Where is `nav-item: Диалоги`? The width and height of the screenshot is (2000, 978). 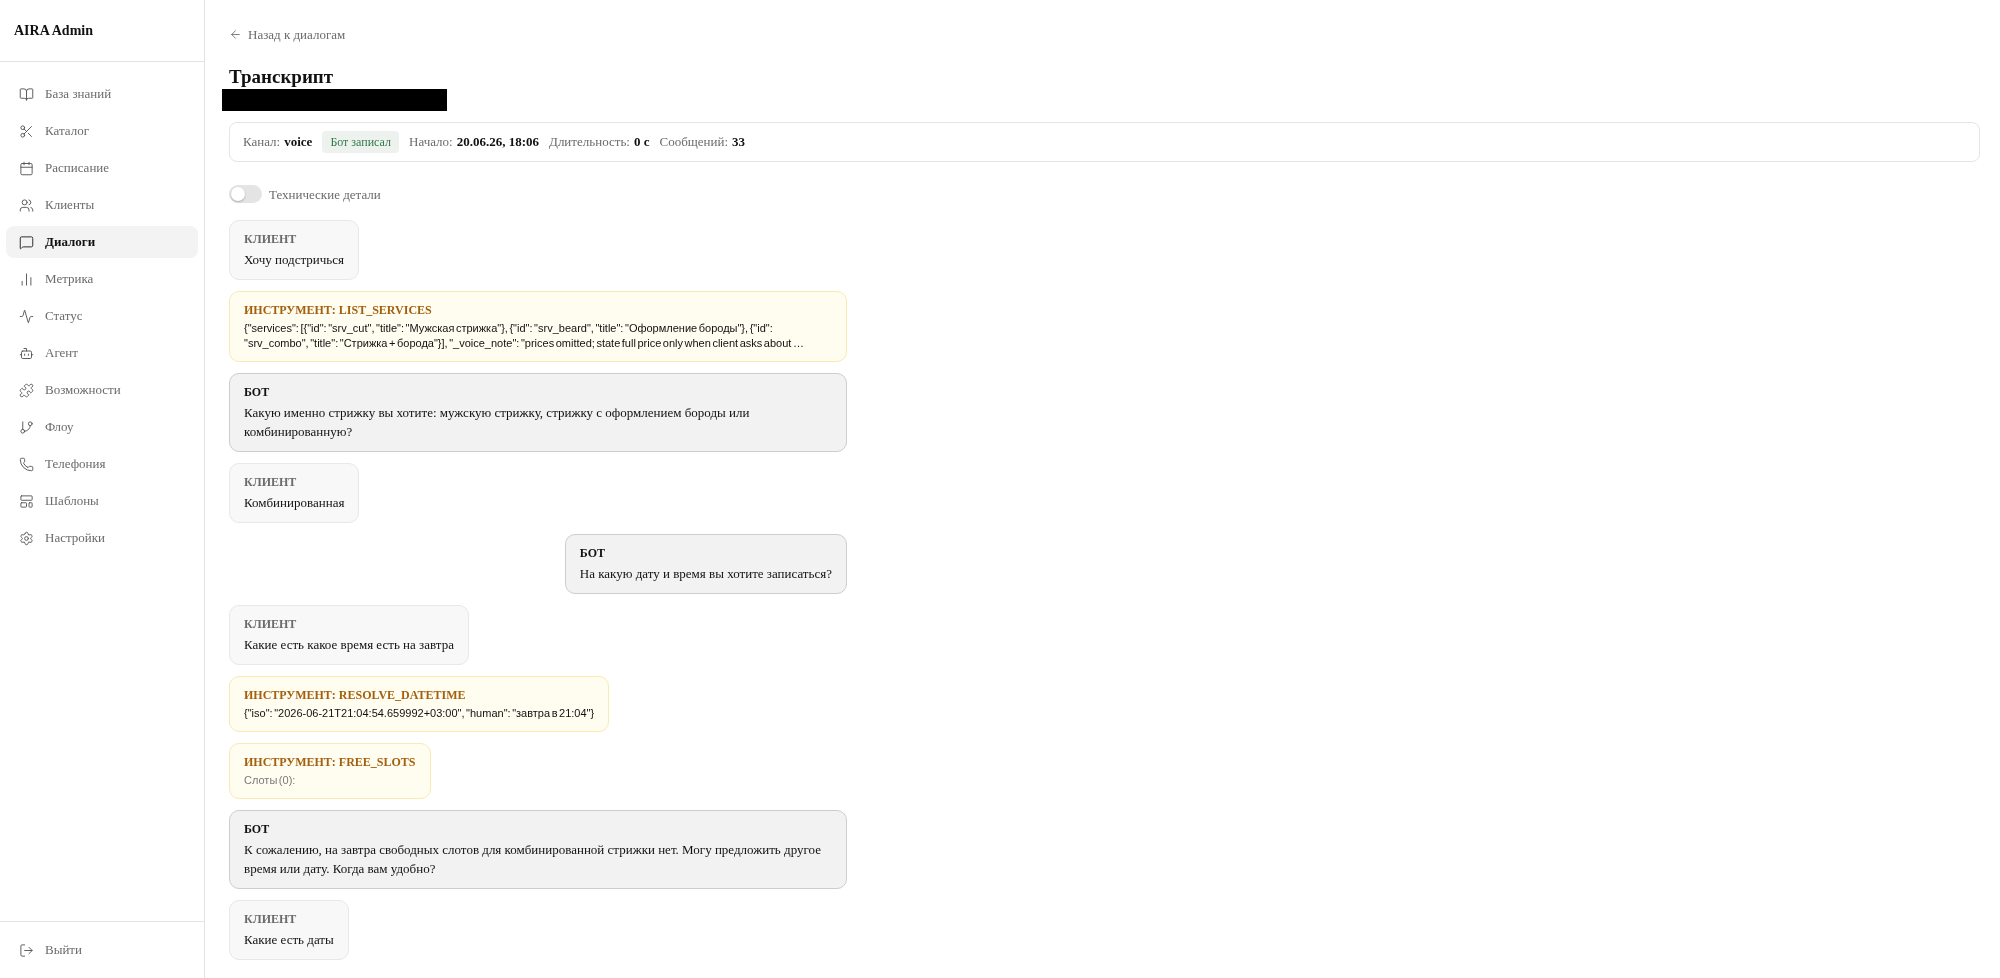
nav-item: Диалоги is located at coordinates (102, 242).